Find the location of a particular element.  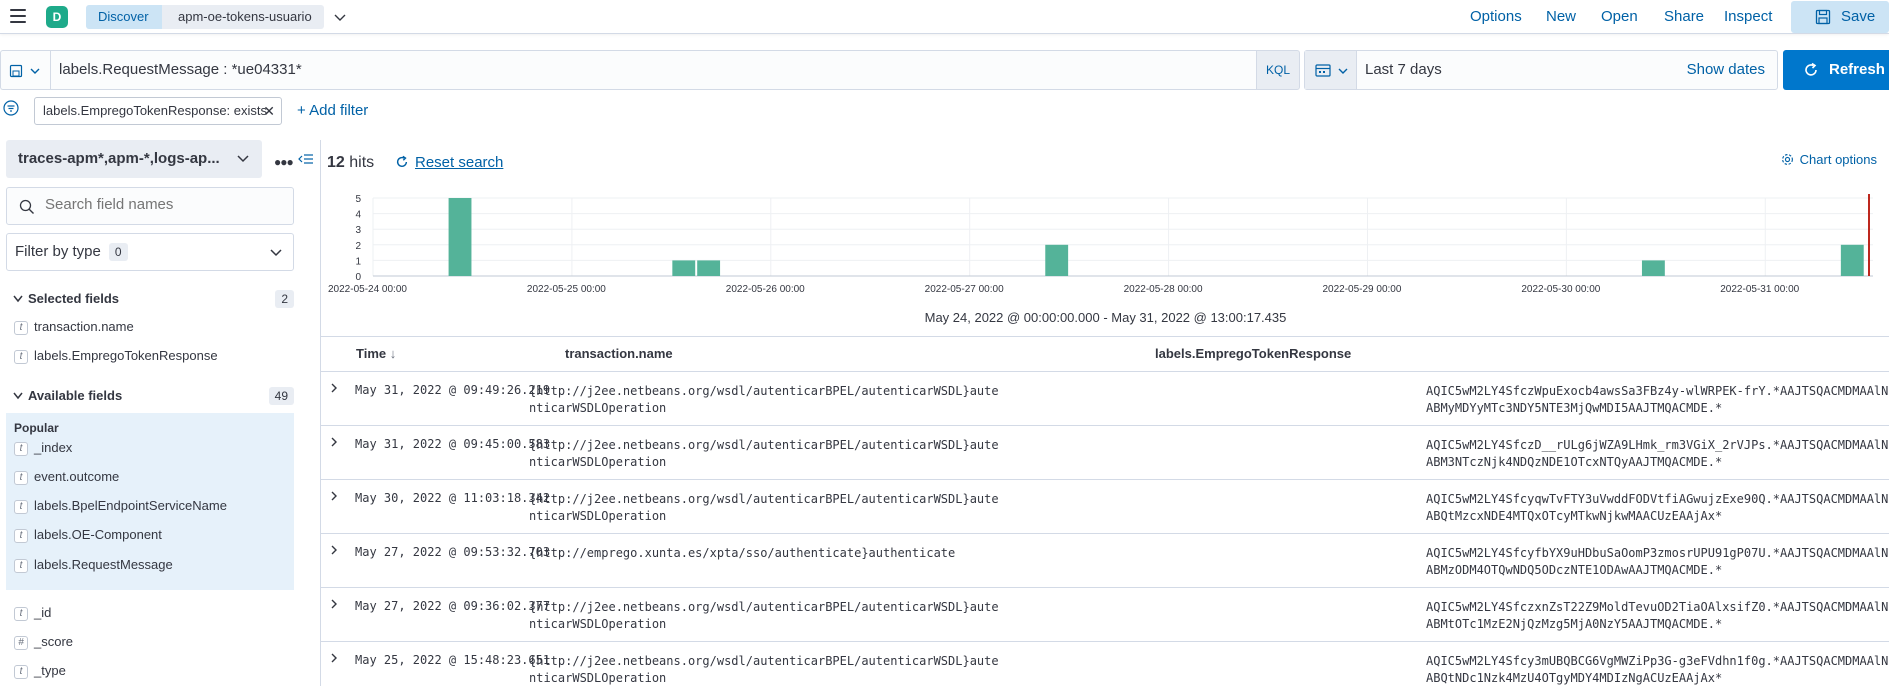

chart-options-button: Chart options is located at coordinates (1829, 159).